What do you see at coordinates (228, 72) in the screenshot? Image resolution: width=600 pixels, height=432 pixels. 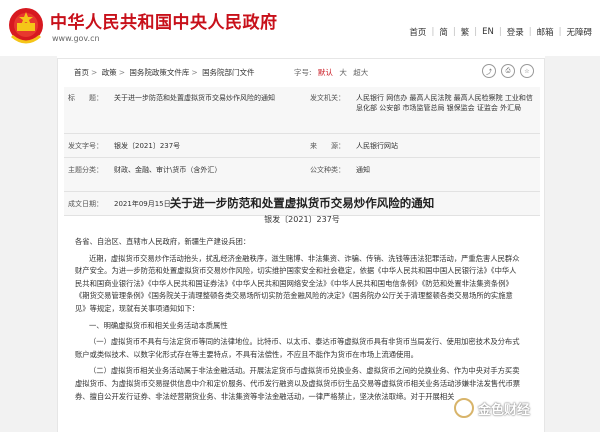 I see `breadcrumb-dept-docs: 国务院部门文件` at bounding box center [228, 72].